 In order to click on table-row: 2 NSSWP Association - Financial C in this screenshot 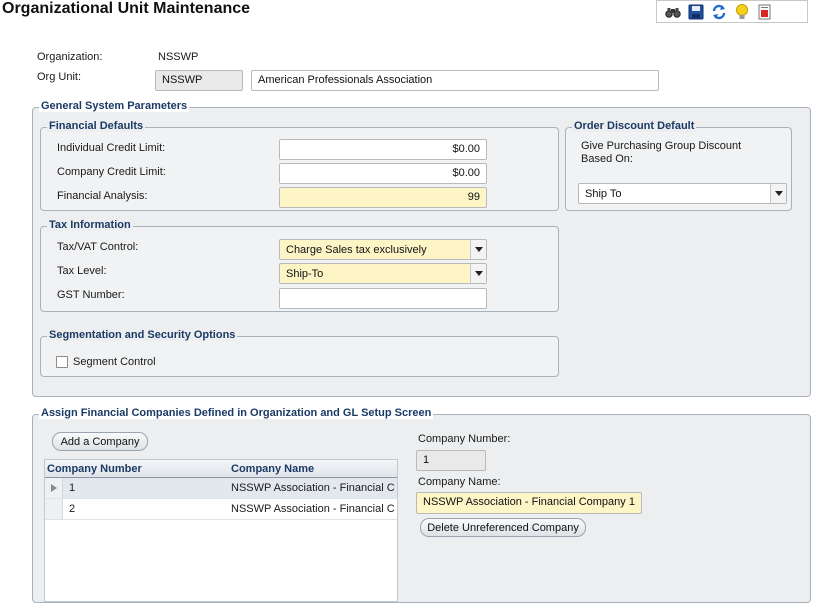, I will do `click(221, 509)`.